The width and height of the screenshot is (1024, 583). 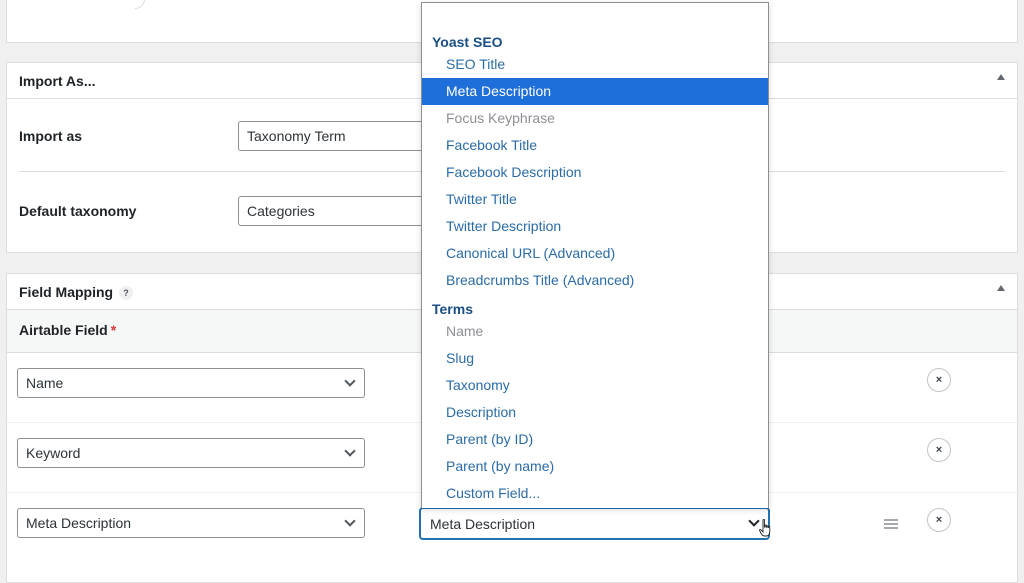 I want to click on dropdown-option: Twitter Description, so click(x=595, y=226).